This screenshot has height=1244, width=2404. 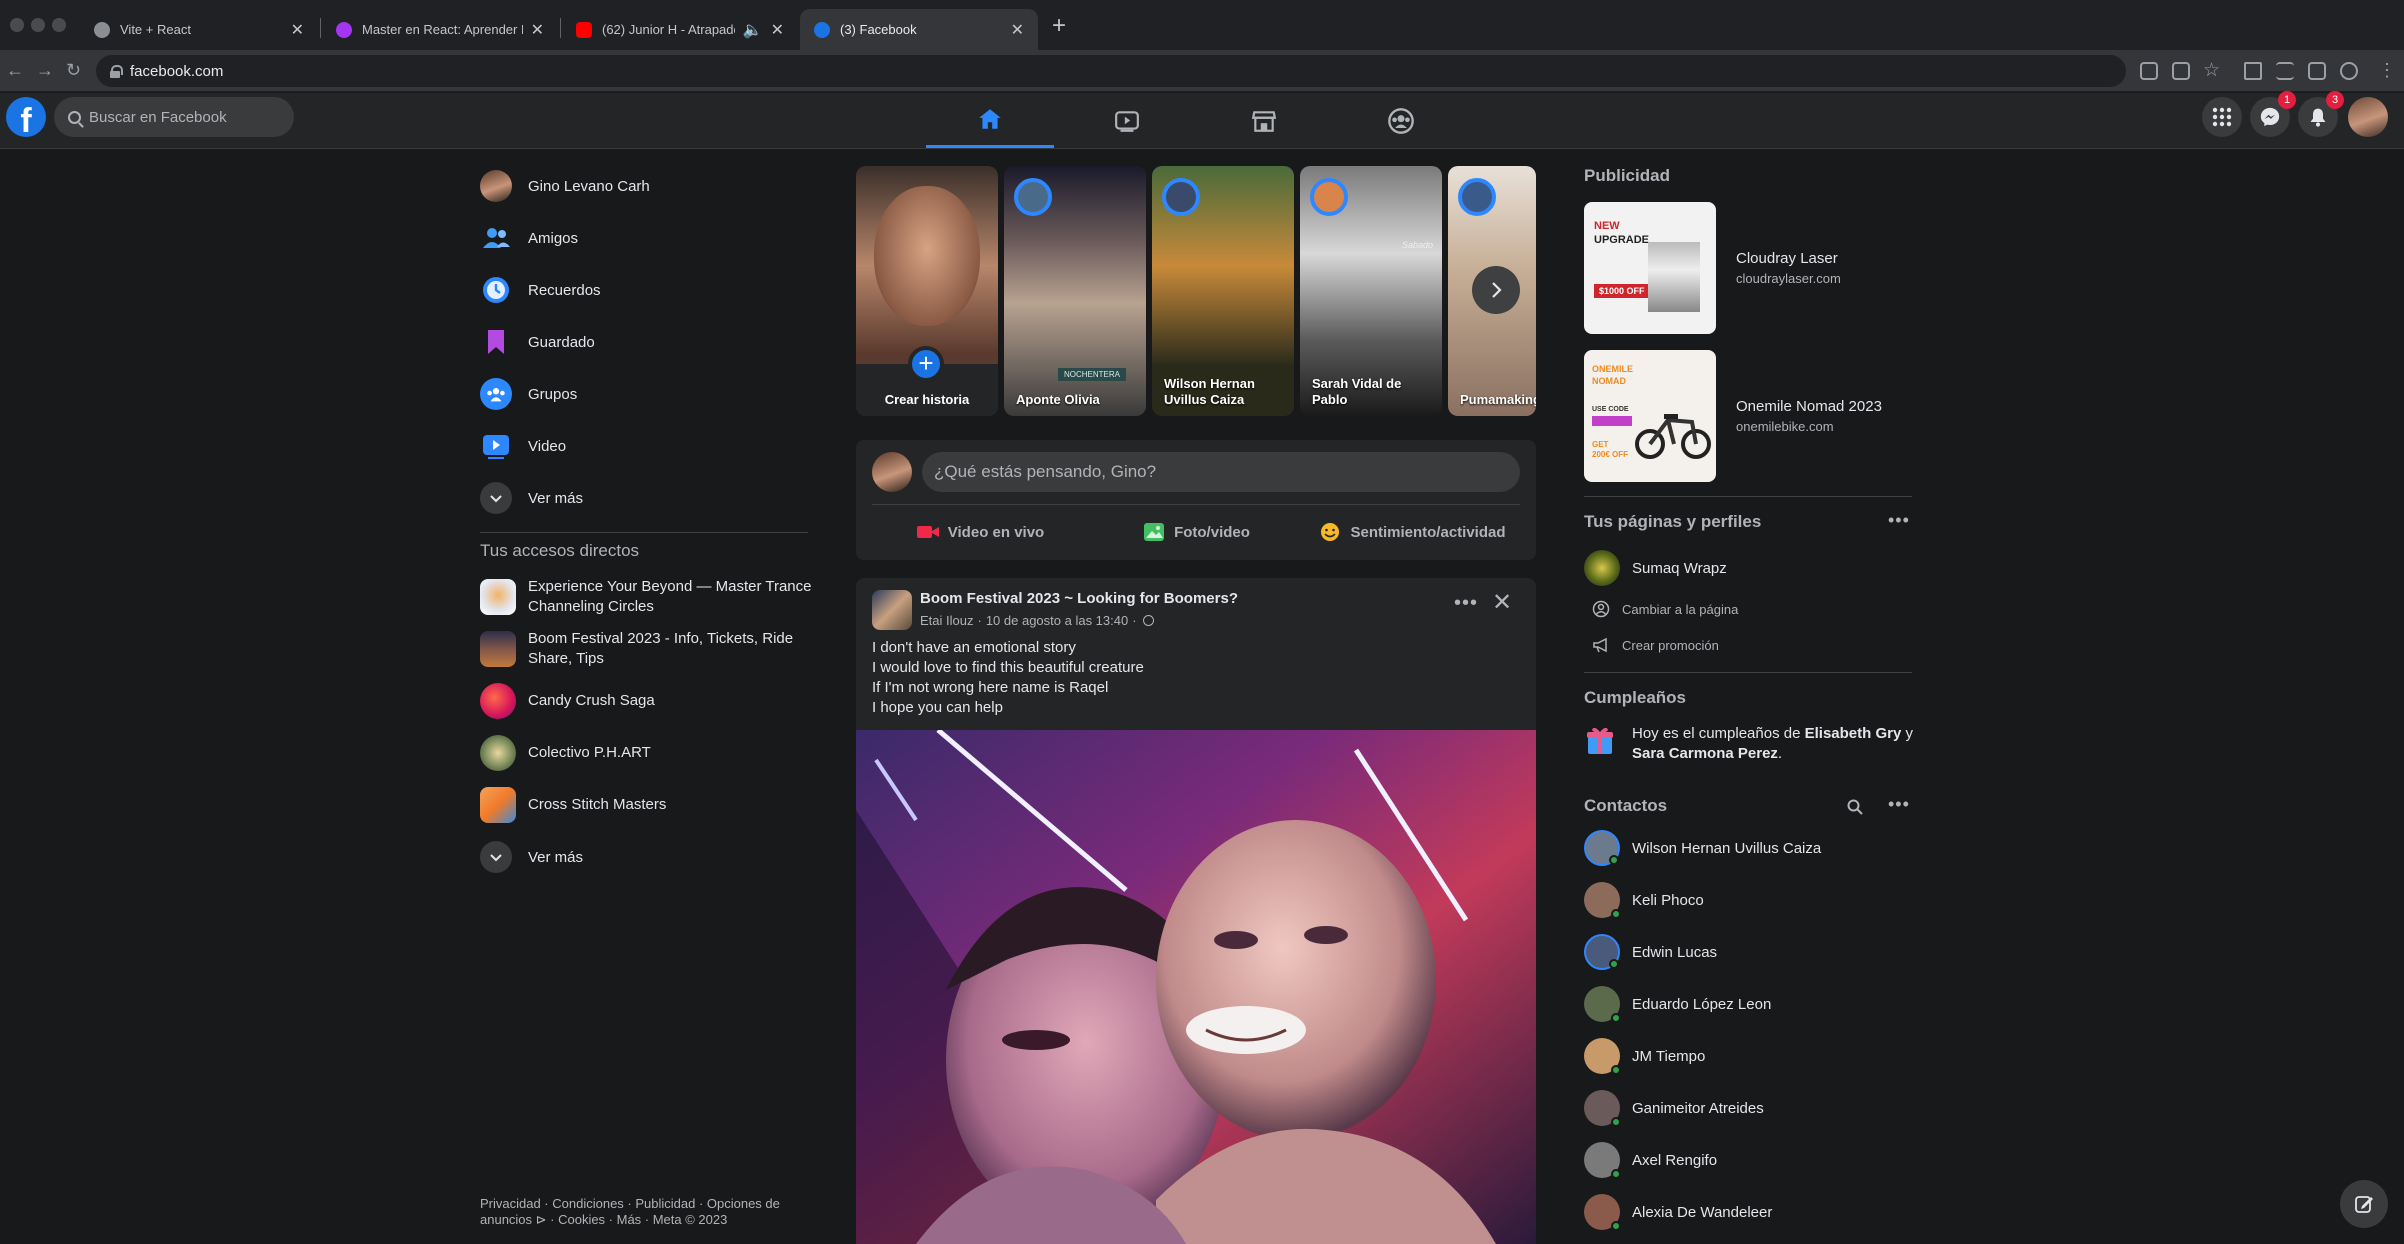 What do you see at coordinates (1674, 1108) in the screenshot?
I see `contact-item: Ganimeitor Atreides` at bounding box center [1674, 1108].